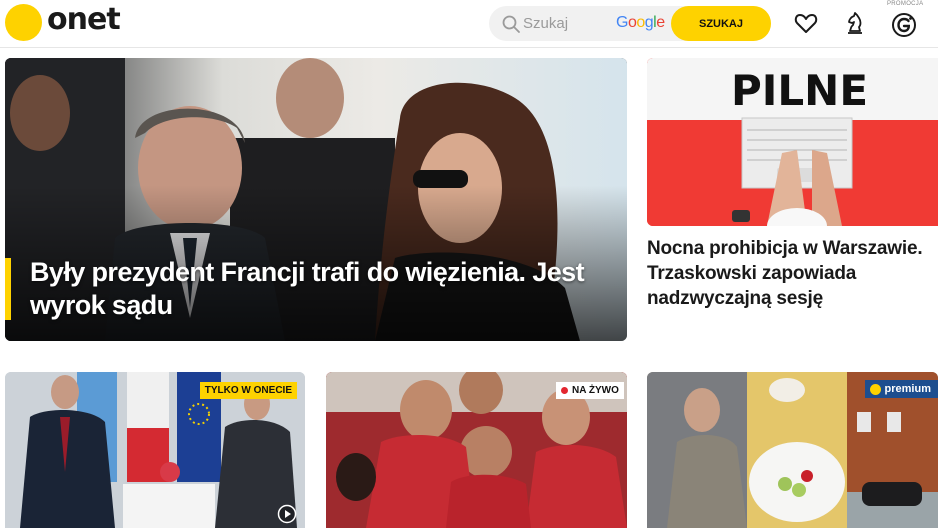 This screenshot has width=938, height=528. I want to click on search-button: SZUKAJ, so click(721, 23).